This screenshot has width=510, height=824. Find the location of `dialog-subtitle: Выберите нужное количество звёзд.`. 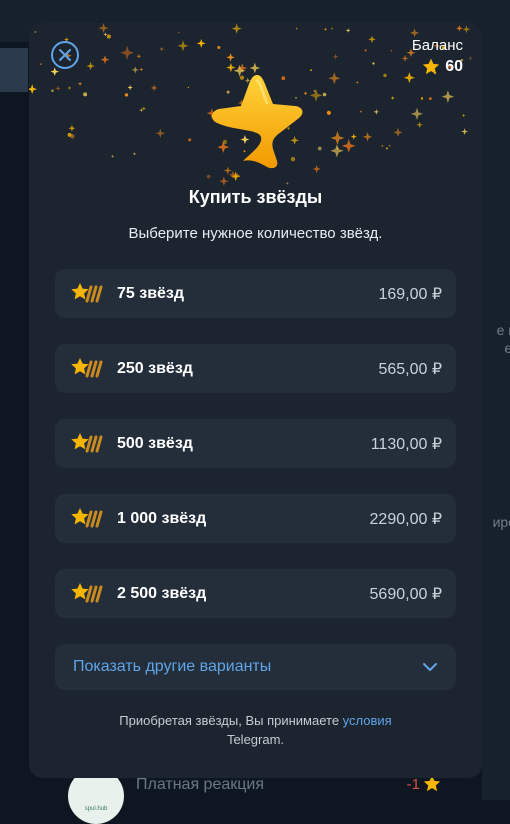

dialog-subtitle: Выберите нужное количество звёзд. is located at coordinates (255, 233).